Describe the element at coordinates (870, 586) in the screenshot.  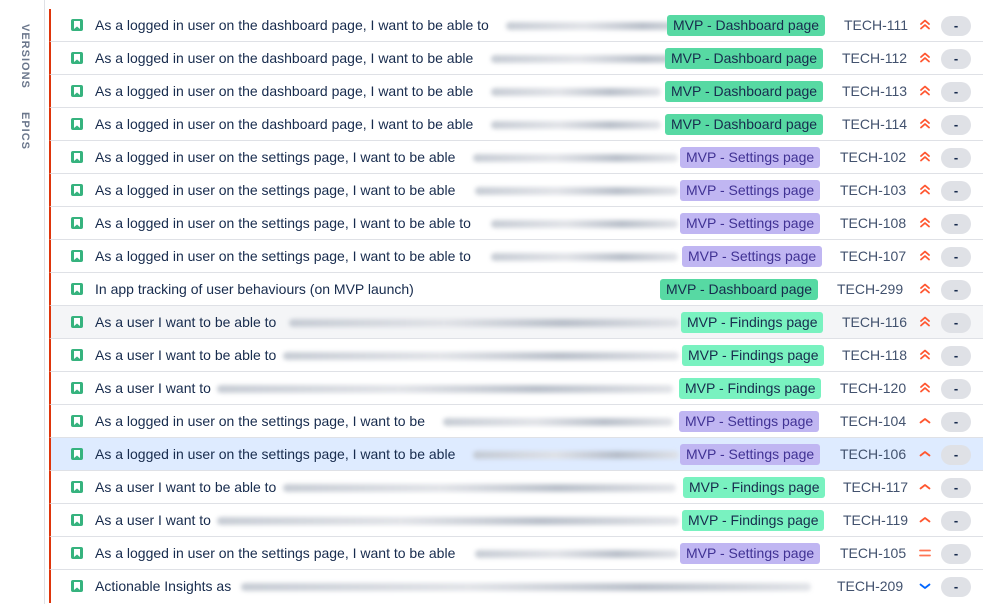
I see `issue-key: TECH-209` at that location.